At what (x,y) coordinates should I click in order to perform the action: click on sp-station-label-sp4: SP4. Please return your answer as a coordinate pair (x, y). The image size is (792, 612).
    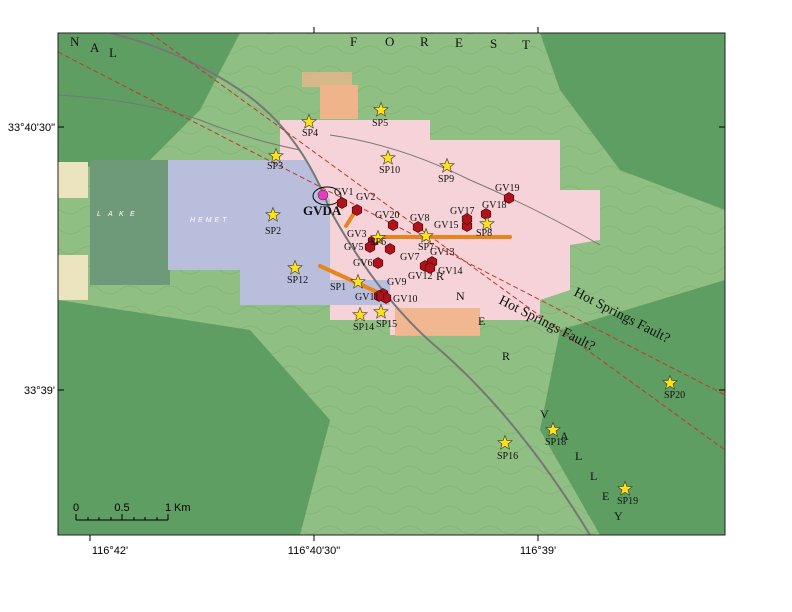
    Looking at the image, I should click on (310, 133).